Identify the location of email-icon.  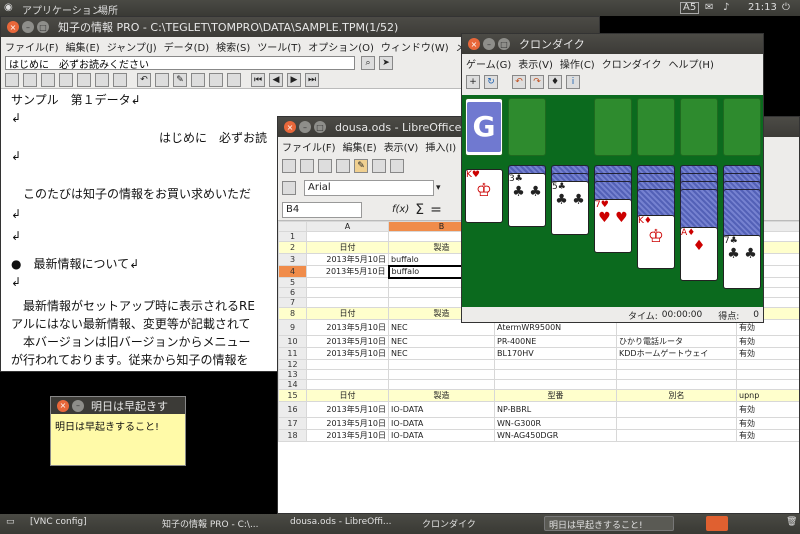
(343, 166).